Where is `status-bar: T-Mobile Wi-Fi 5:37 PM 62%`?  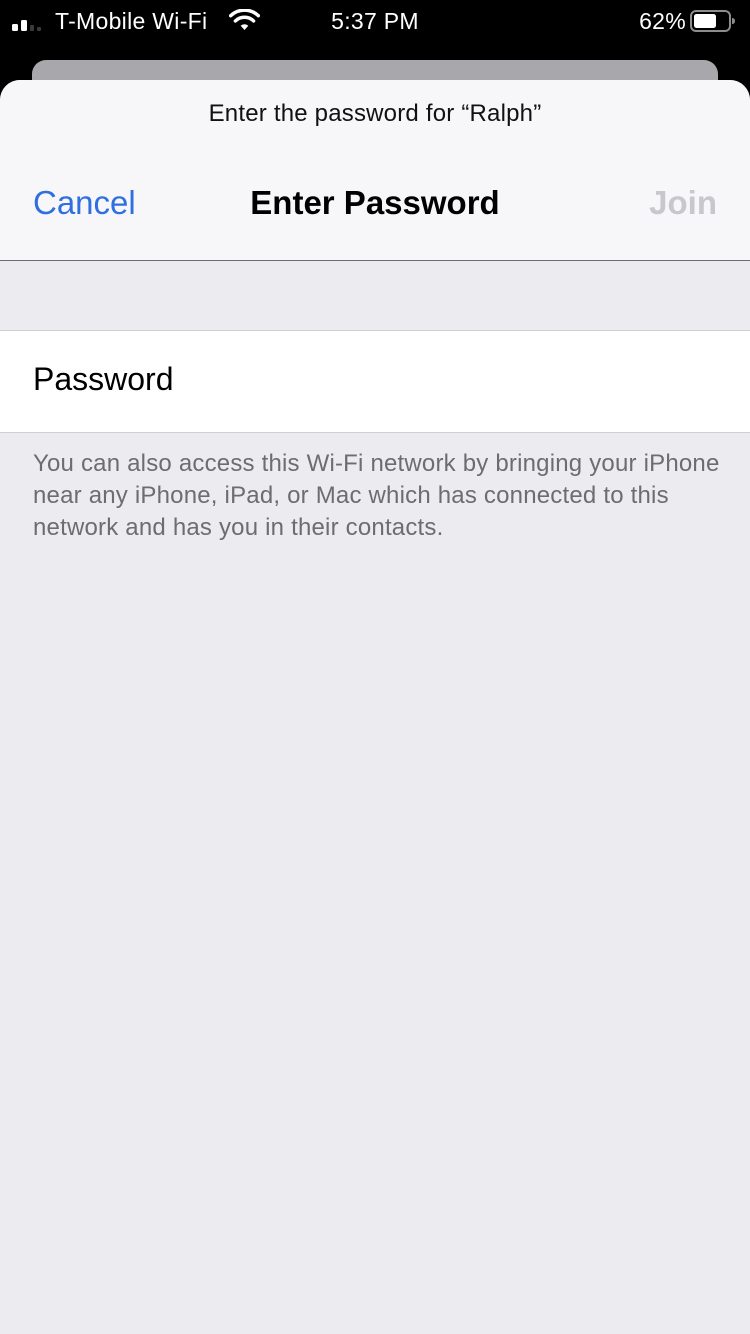
status-bar: T-Mobile Wi-Fi 5:37 PM 62% is located at coordinates (375, 21).